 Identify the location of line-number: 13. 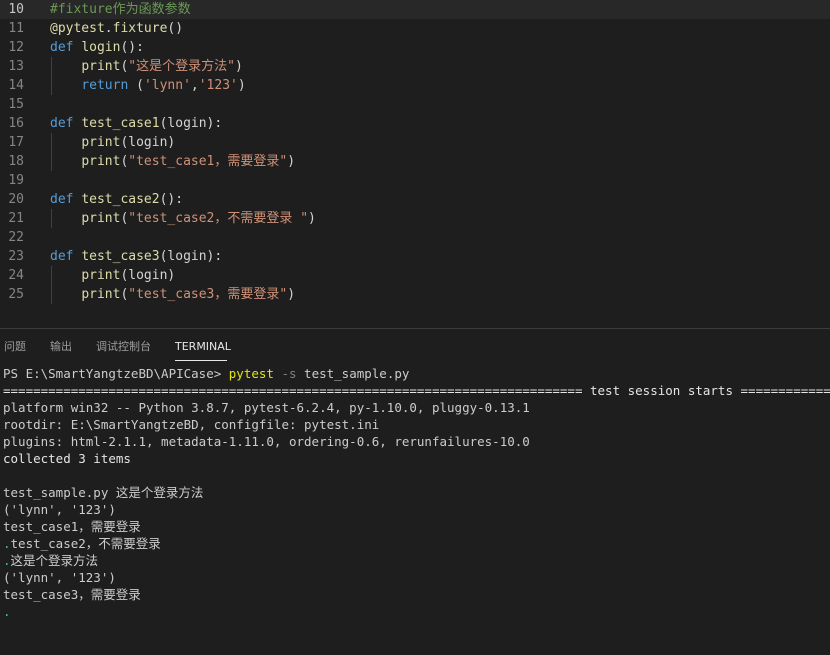
(16, 66).